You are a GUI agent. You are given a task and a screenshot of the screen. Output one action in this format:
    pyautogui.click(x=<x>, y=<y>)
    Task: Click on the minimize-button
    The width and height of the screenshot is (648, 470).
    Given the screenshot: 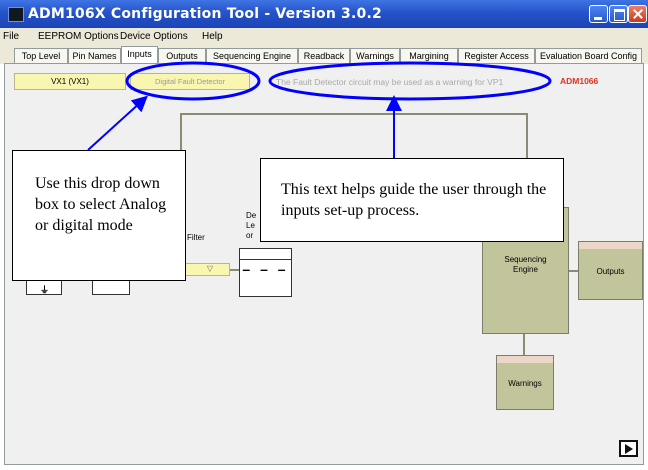 What is the action you would take?
    pyautogui.click(x=598, y=14)
    